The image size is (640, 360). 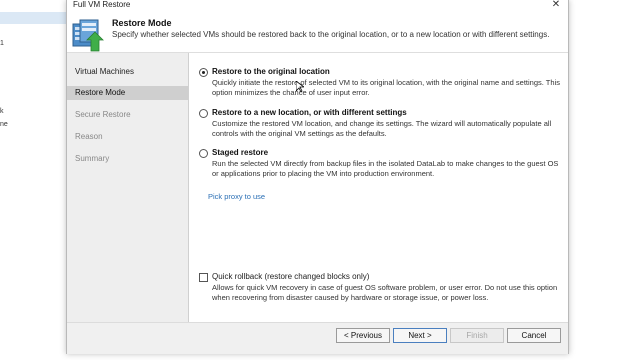 What do you see at coordinates (203, 113) in the screenshot?
I see `radio-new-location` at bounding box center [203, 113].